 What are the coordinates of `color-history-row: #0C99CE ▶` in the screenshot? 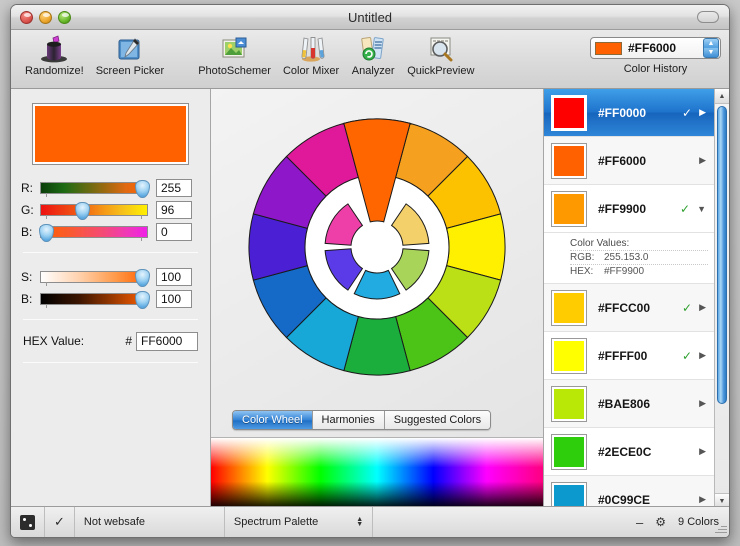 It's located at (629, 492).